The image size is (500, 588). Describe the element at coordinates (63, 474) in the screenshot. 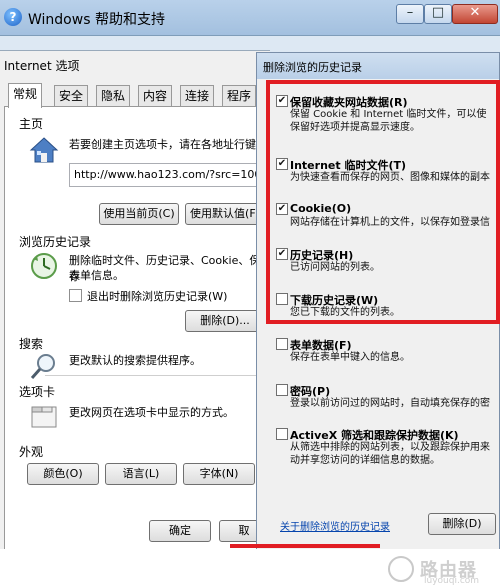

I see `colors-button: 颜色(O)` at that location.